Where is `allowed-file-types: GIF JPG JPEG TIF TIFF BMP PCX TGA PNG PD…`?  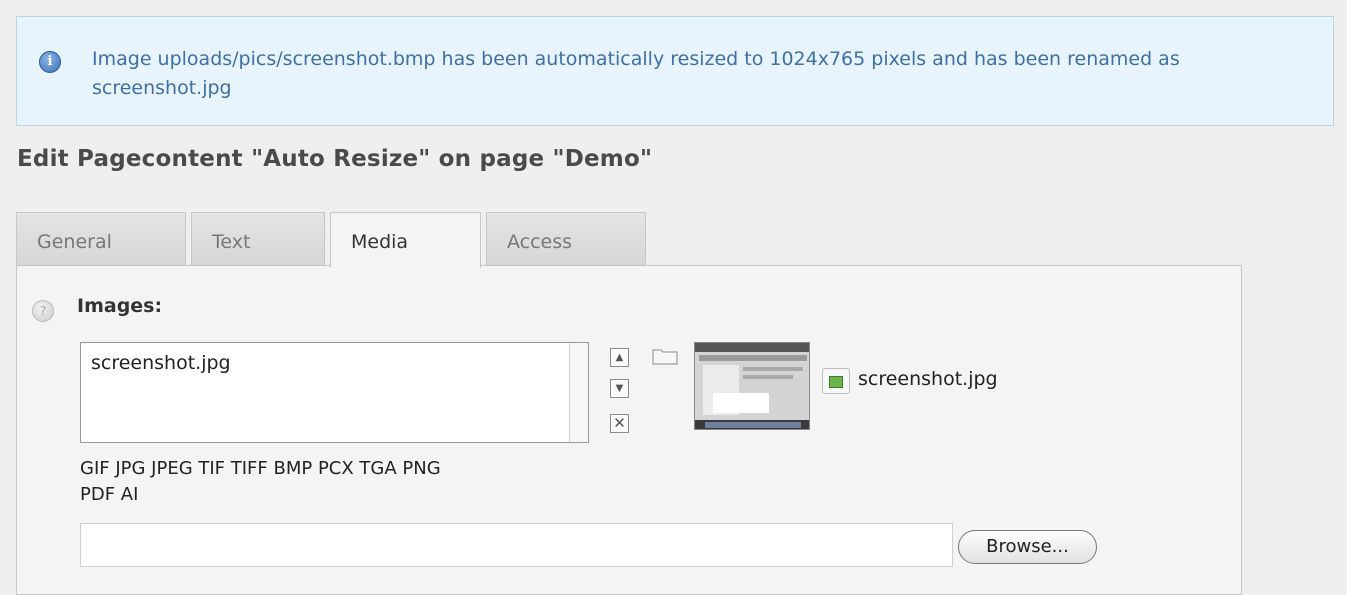 allowed-file-types: GIF JPG JPEG TIF TIFF BMP PCX TGA PNG PD… is located at coordinates (340, 482).